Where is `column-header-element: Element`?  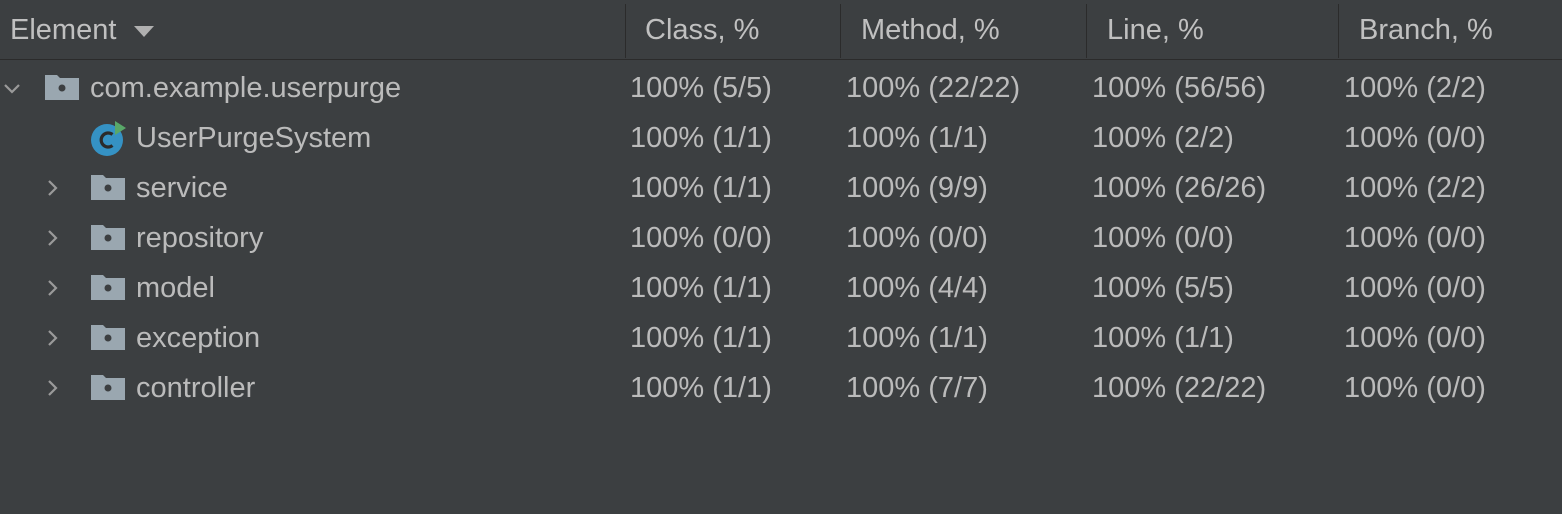 column-header-element: Element is located at coordinates (315, 30).